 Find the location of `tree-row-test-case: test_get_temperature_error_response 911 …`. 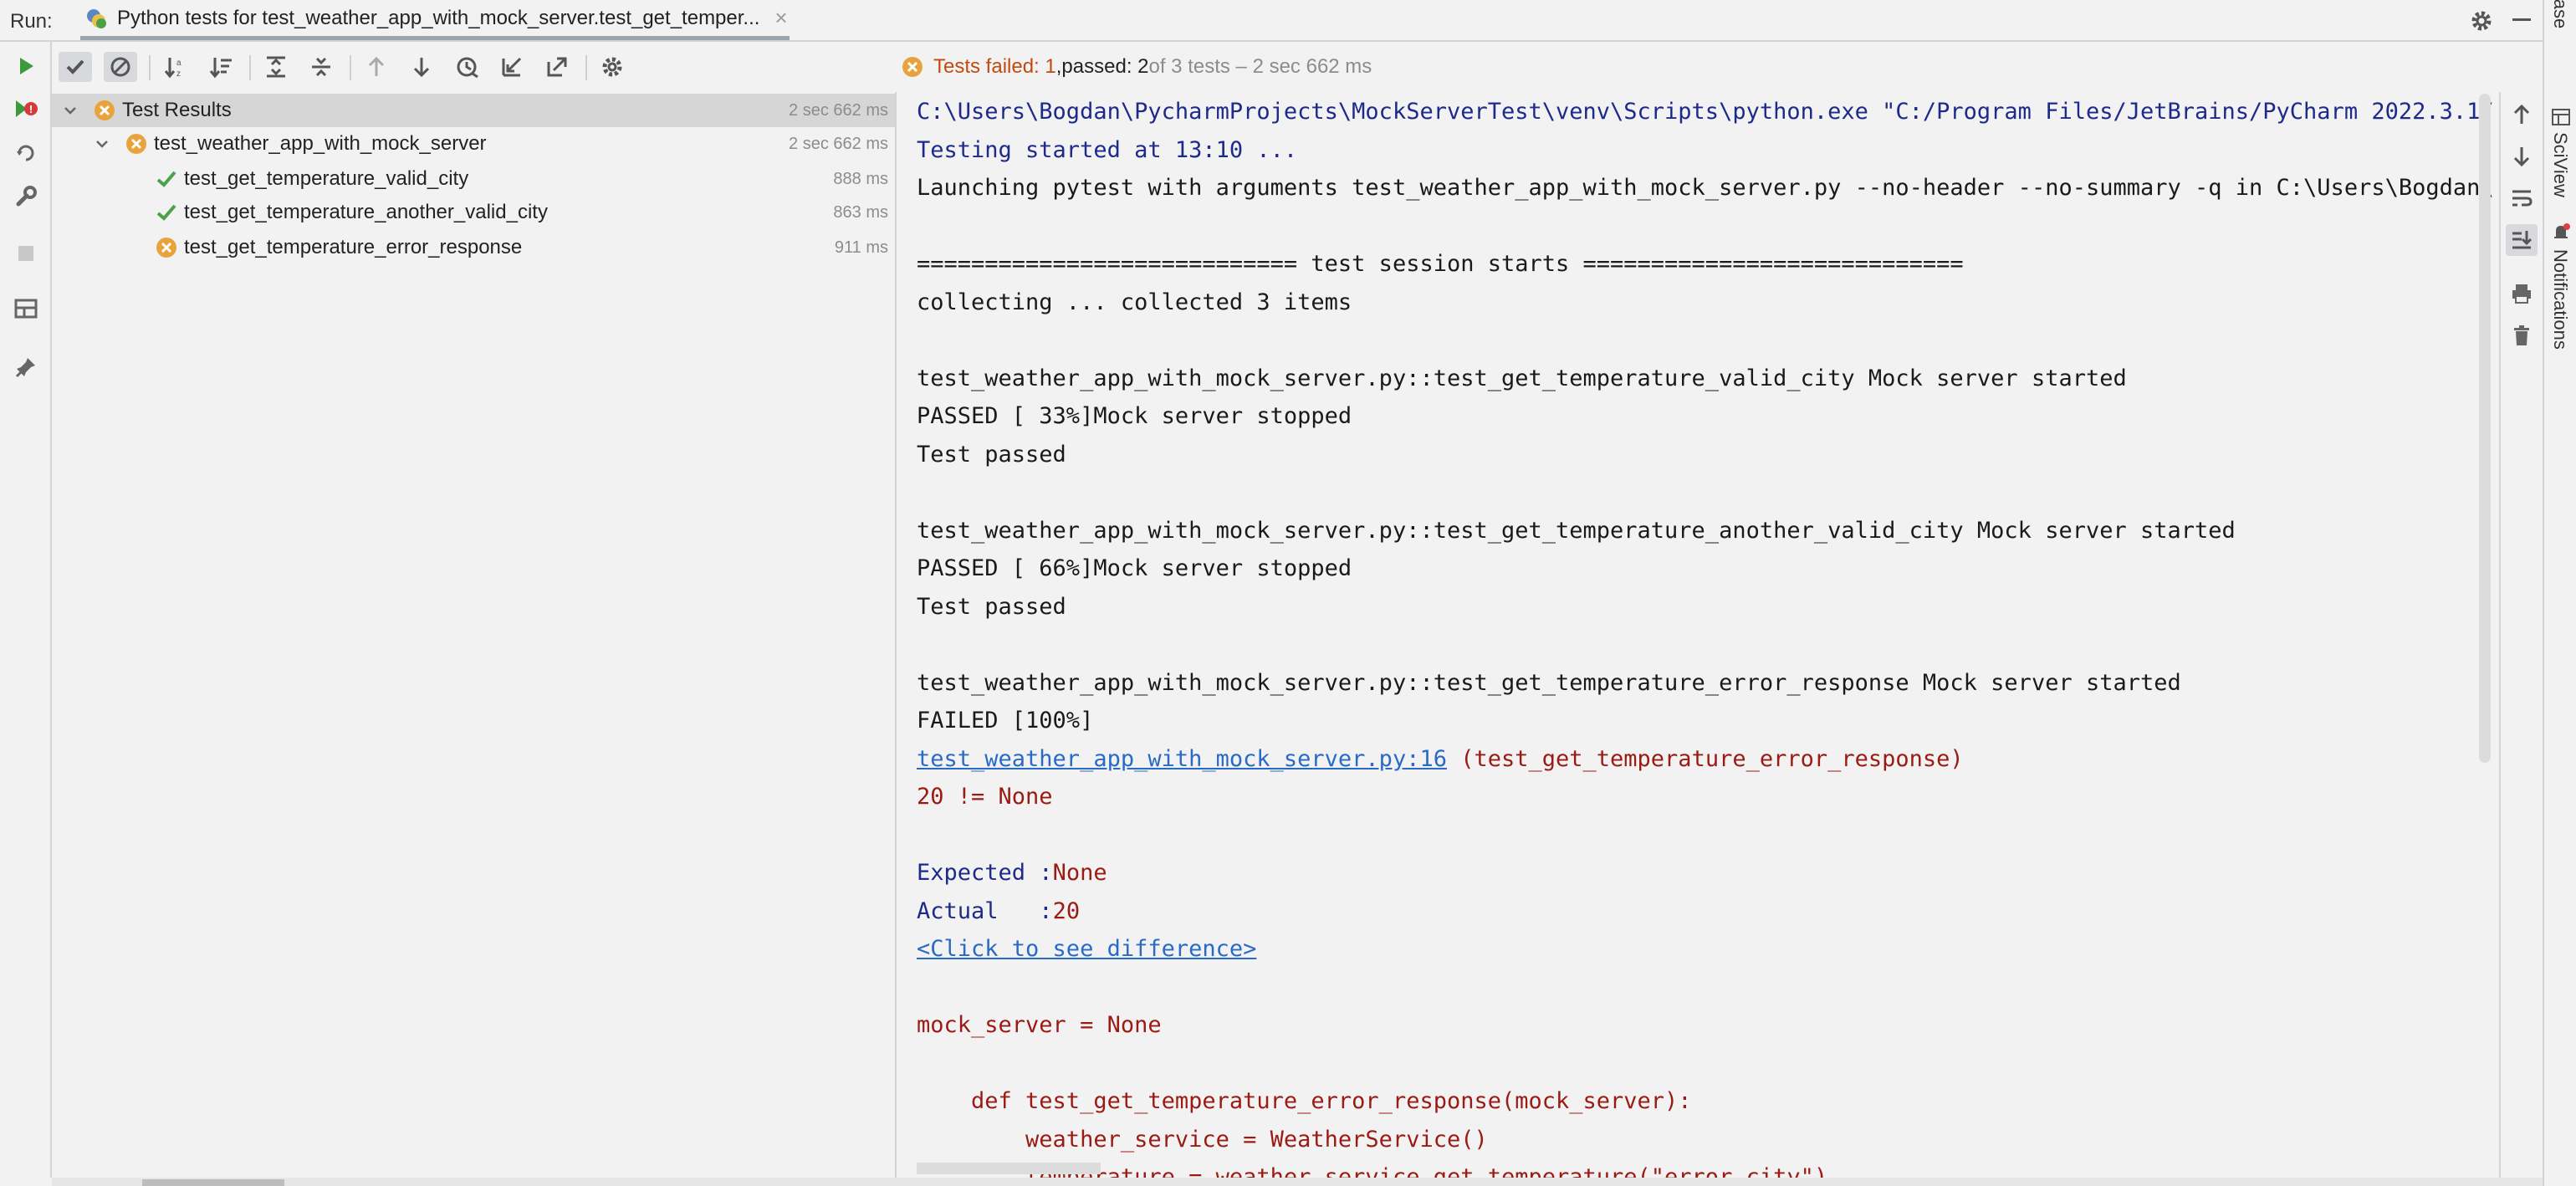

tree-row-test-case: test_get_temperature_error_response 911 … is located at coordinates (473, 247).